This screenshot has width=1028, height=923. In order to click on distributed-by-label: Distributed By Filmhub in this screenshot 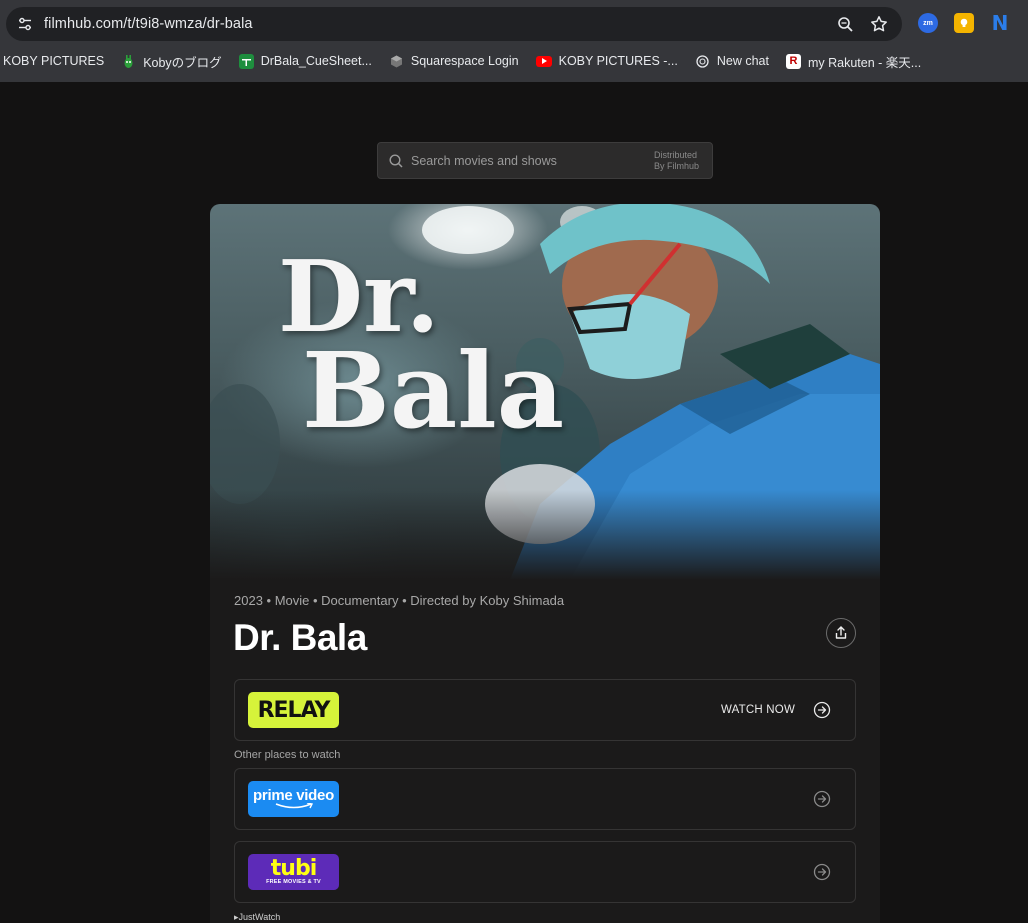, I will do `click(676, 161)`.